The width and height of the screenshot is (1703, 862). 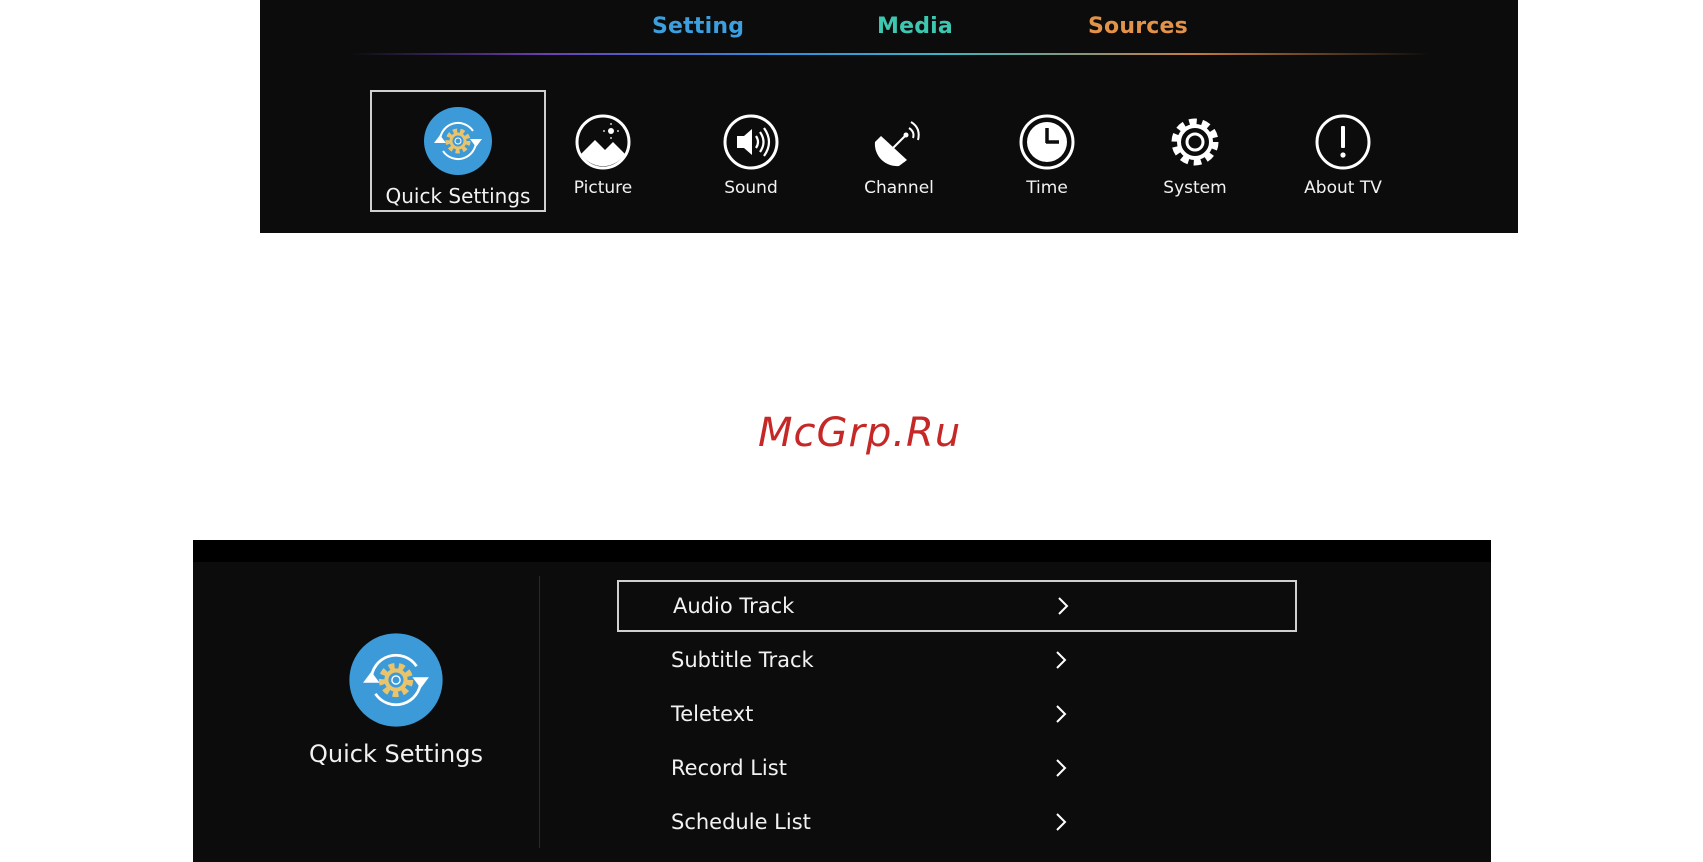 I want to click on tab-setting: Setting, so click(x=698, y=26).